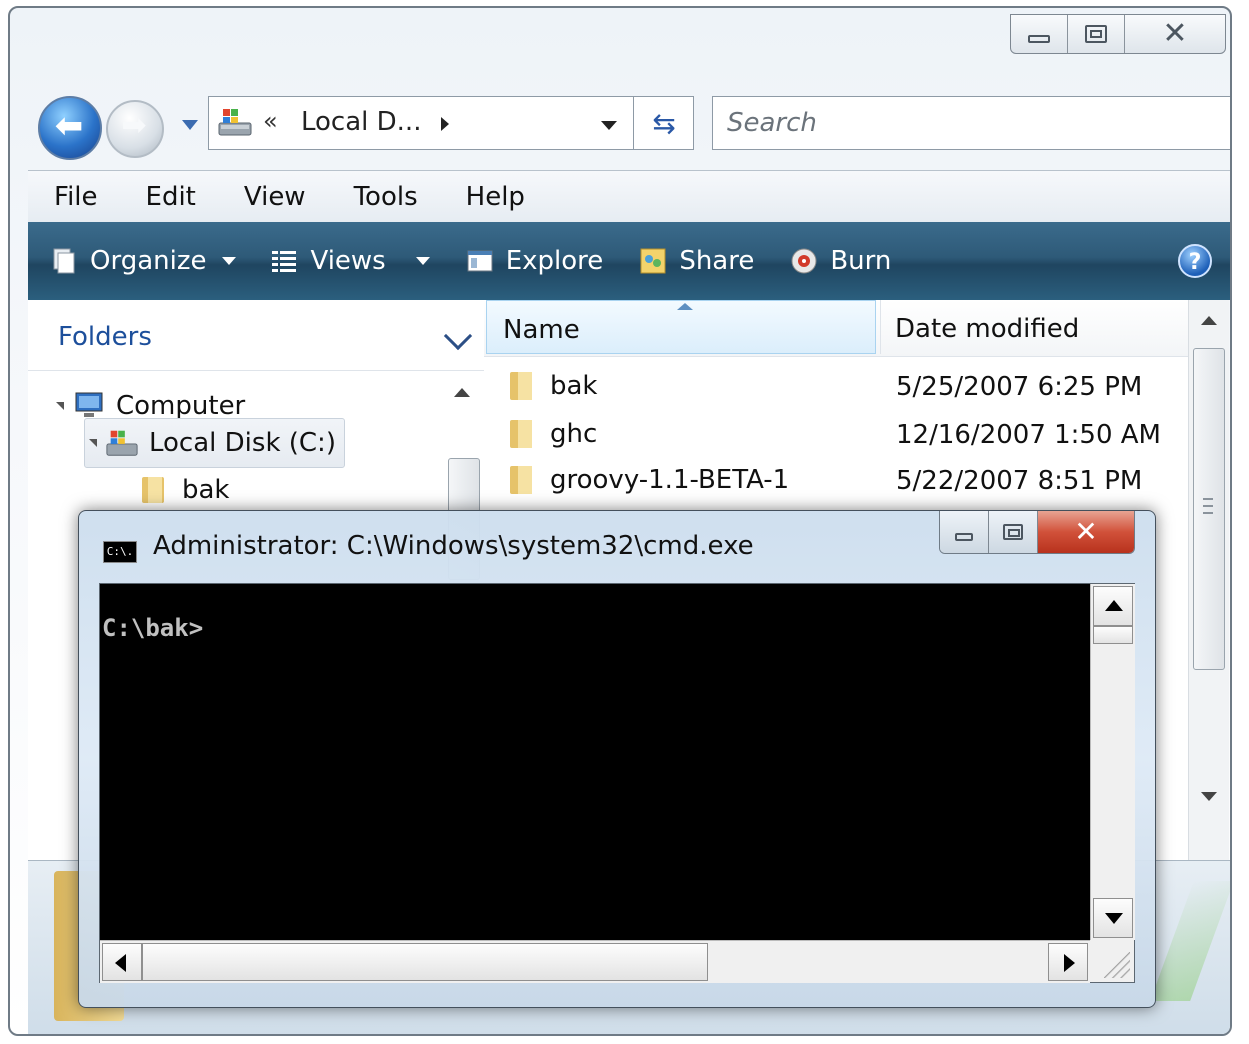 The width and height of the screenshot is (1249, 1044). I want to click on help-icon: ?, so click(1195, 262).